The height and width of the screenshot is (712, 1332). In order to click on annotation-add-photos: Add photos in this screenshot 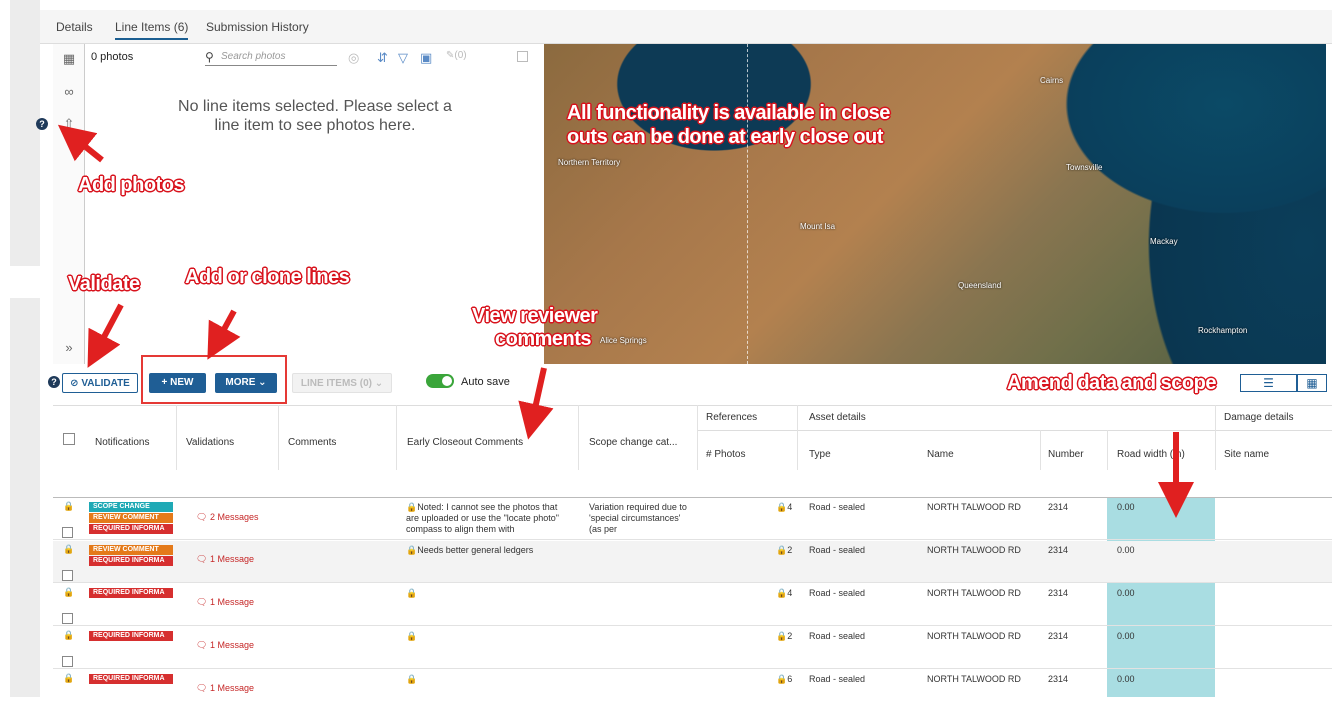, I will do `click(131, 185)`.